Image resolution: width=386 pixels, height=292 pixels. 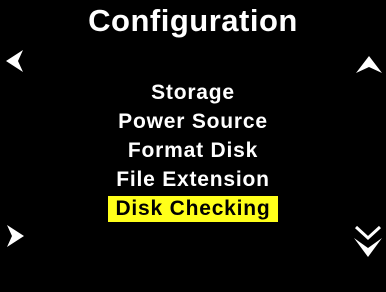 I want to click on menu-item-file-extension: File Extension, so click(x=193, y=179).